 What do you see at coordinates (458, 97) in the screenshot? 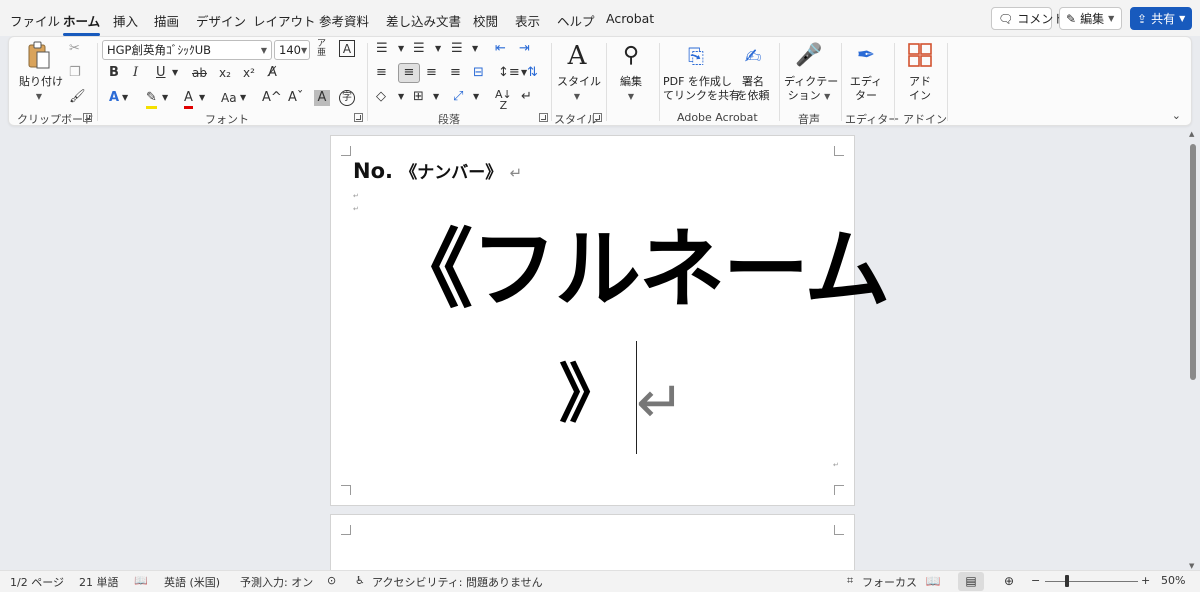
I see `asian-layout-icon: ⤢` at bounding box center [458, 97].